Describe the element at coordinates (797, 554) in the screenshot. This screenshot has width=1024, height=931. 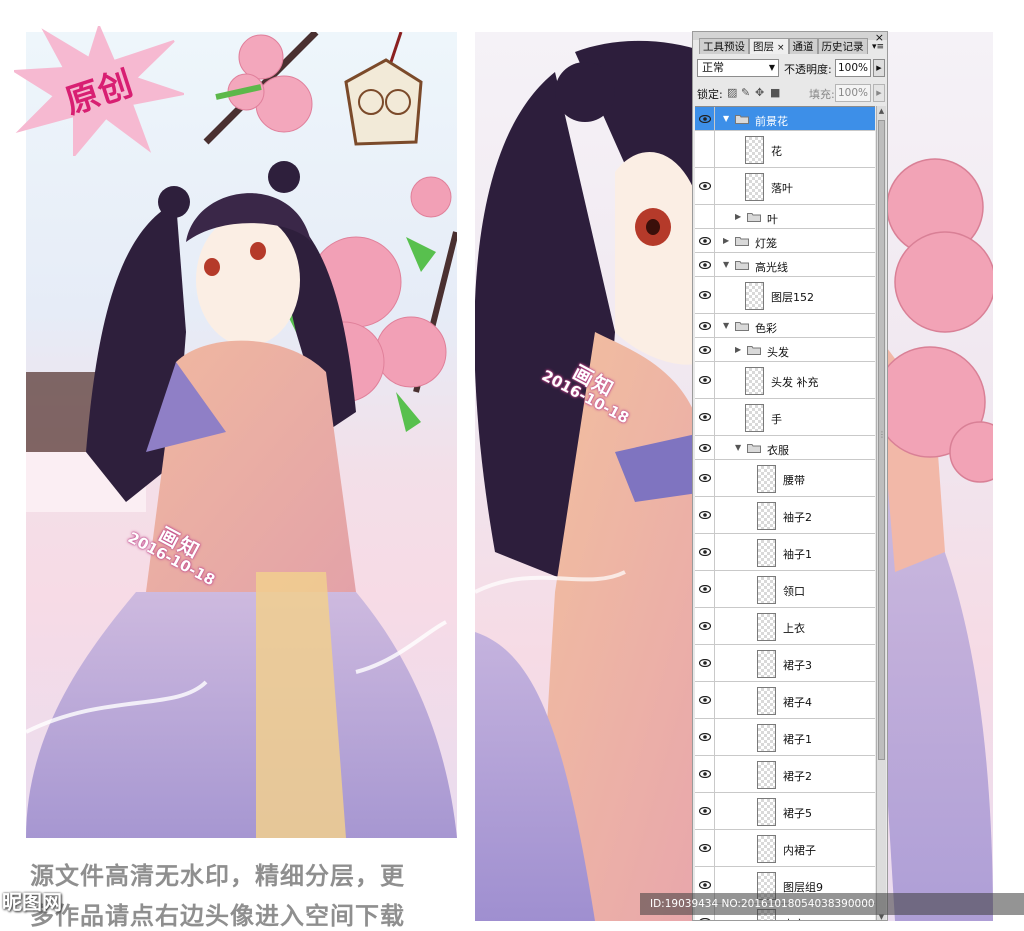
I see `layer-name: 袖子1` at that location.